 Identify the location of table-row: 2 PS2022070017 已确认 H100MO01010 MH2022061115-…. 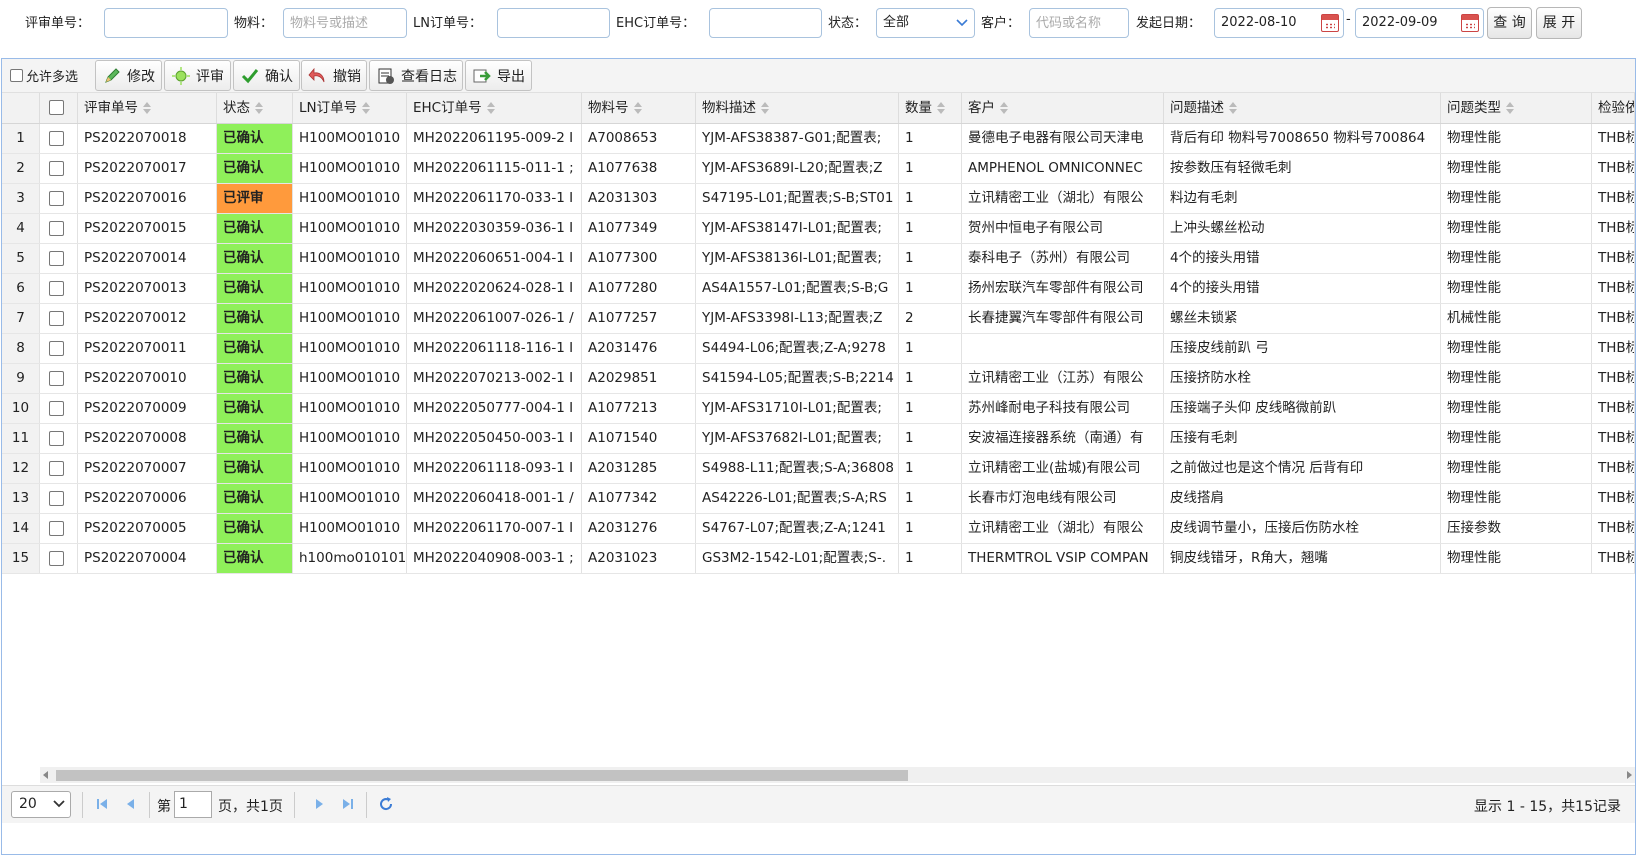
(818, 169).